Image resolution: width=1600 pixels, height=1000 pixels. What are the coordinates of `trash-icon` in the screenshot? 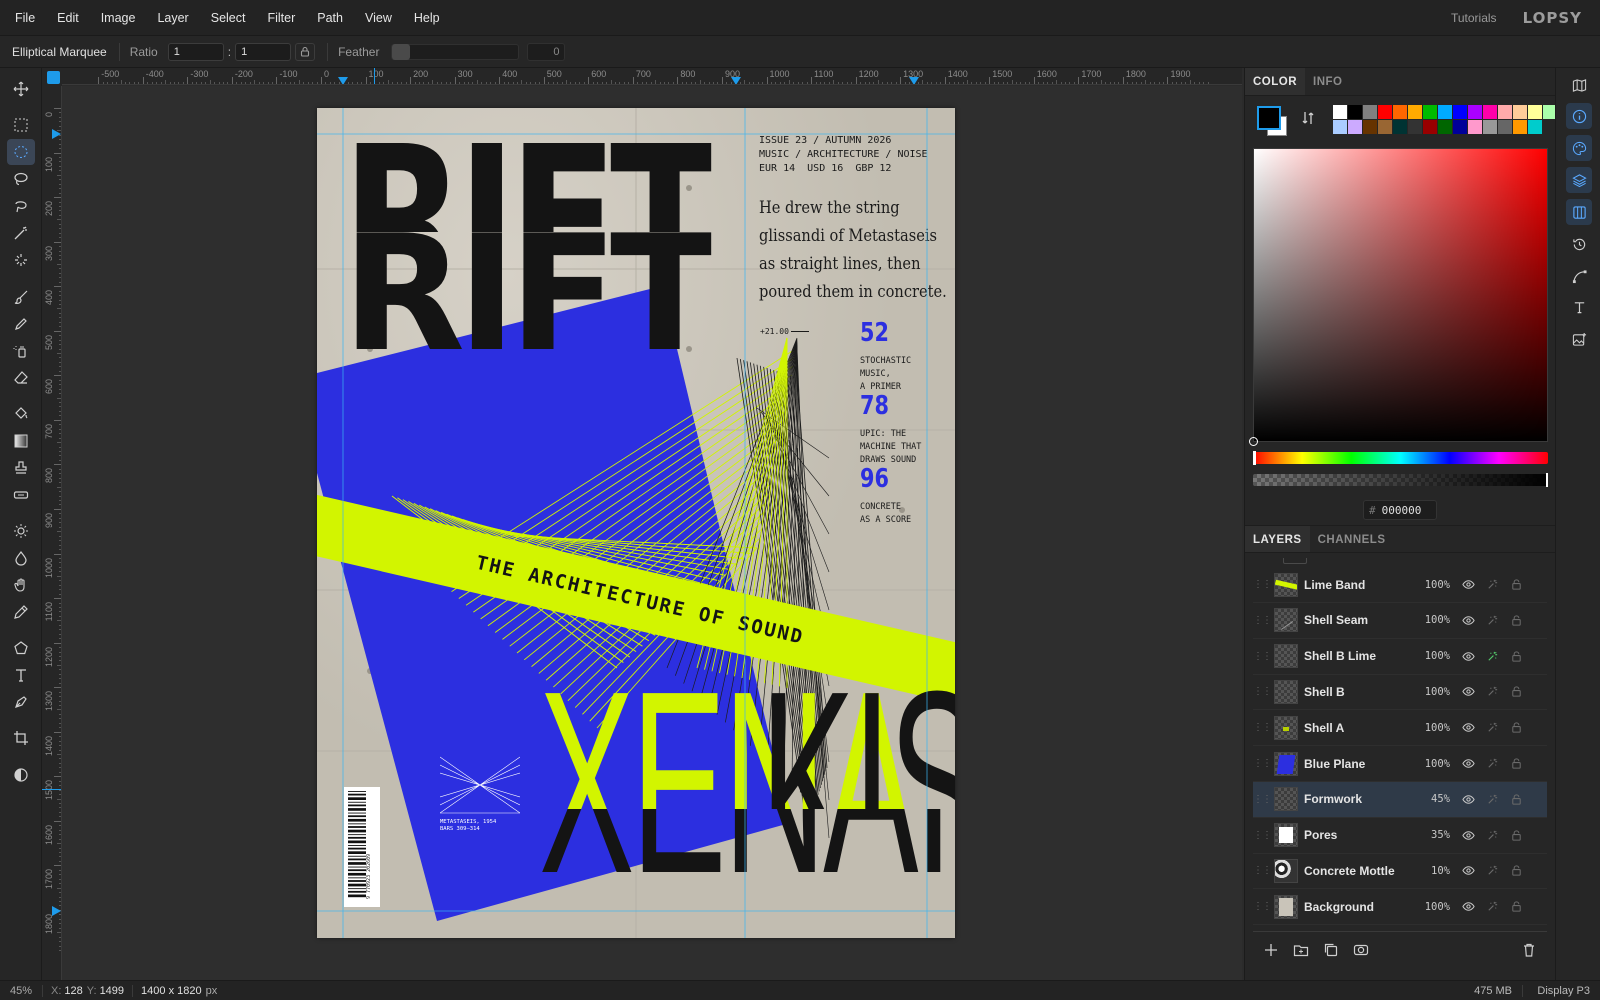 It's located at (1529, 950).